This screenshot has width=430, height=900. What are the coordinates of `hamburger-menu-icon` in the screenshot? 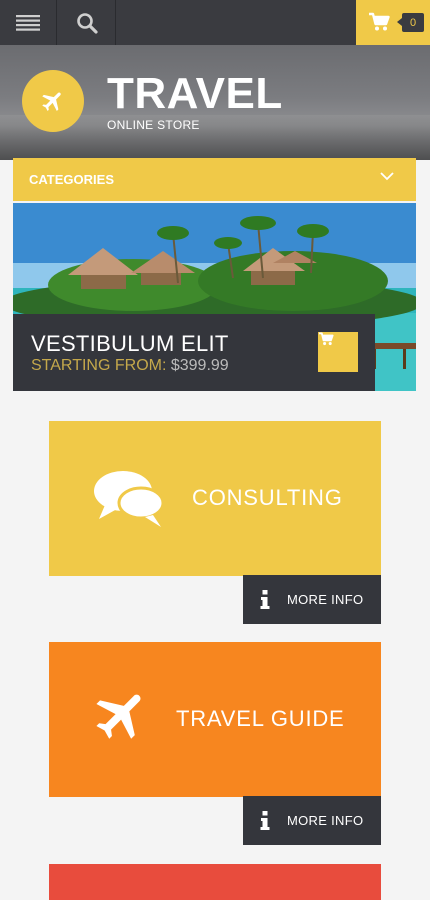 It's located at (28, 22).